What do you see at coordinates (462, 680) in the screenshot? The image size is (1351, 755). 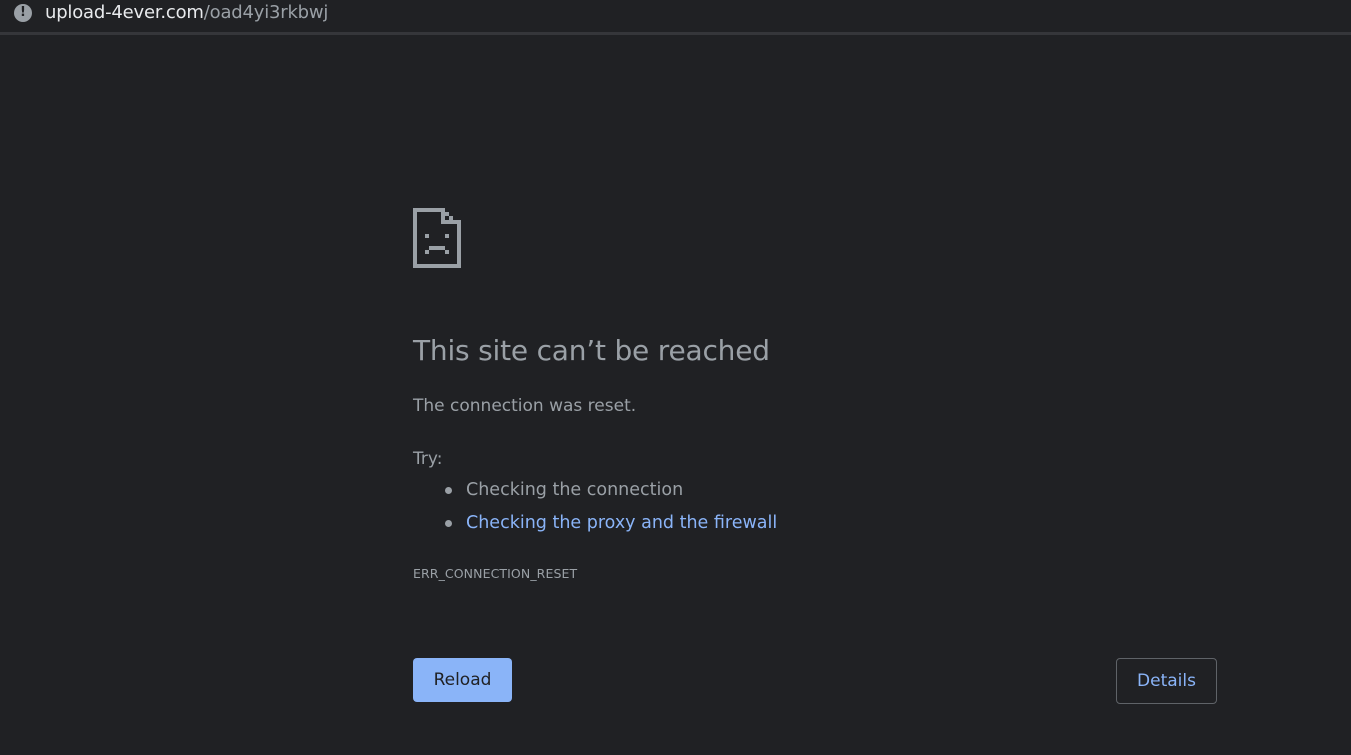 I see `reload-button: Reload` at bounding box center [462, 680].